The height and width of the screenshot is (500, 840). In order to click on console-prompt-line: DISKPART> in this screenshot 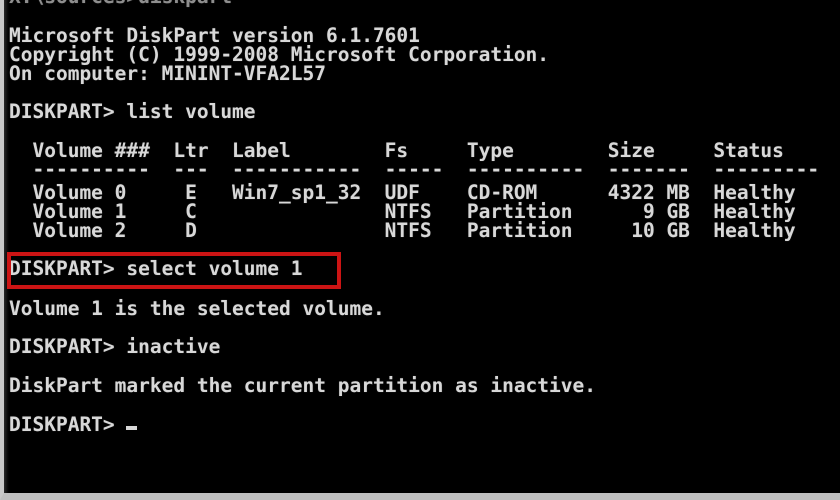, I will do `click(73, 424)`.